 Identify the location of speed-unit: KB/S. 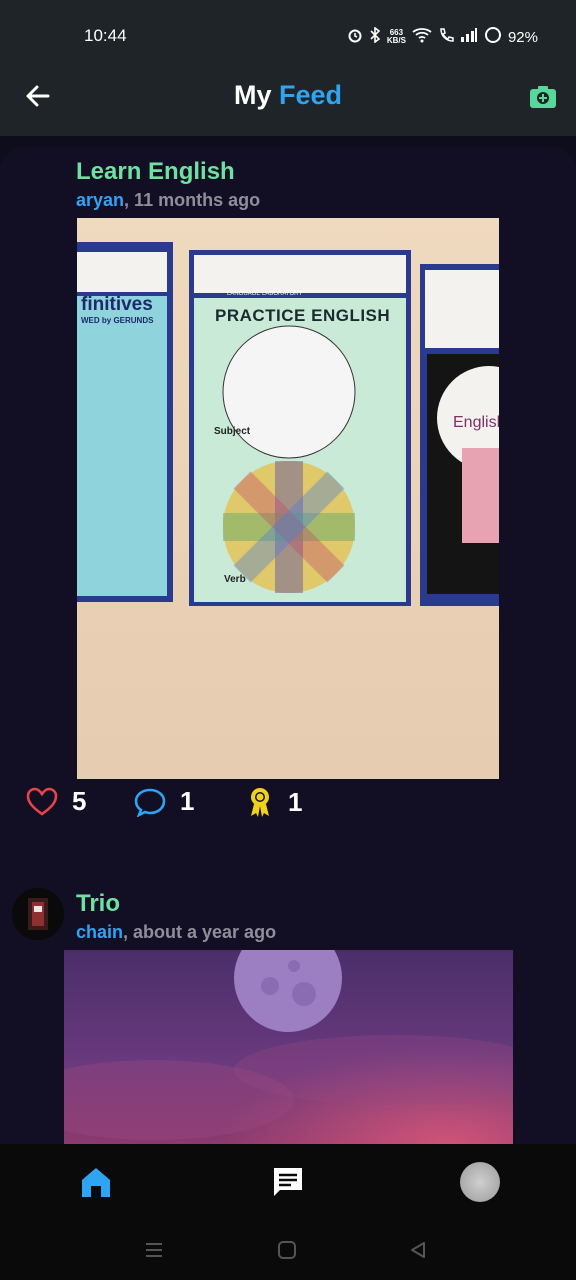
(396, 40).